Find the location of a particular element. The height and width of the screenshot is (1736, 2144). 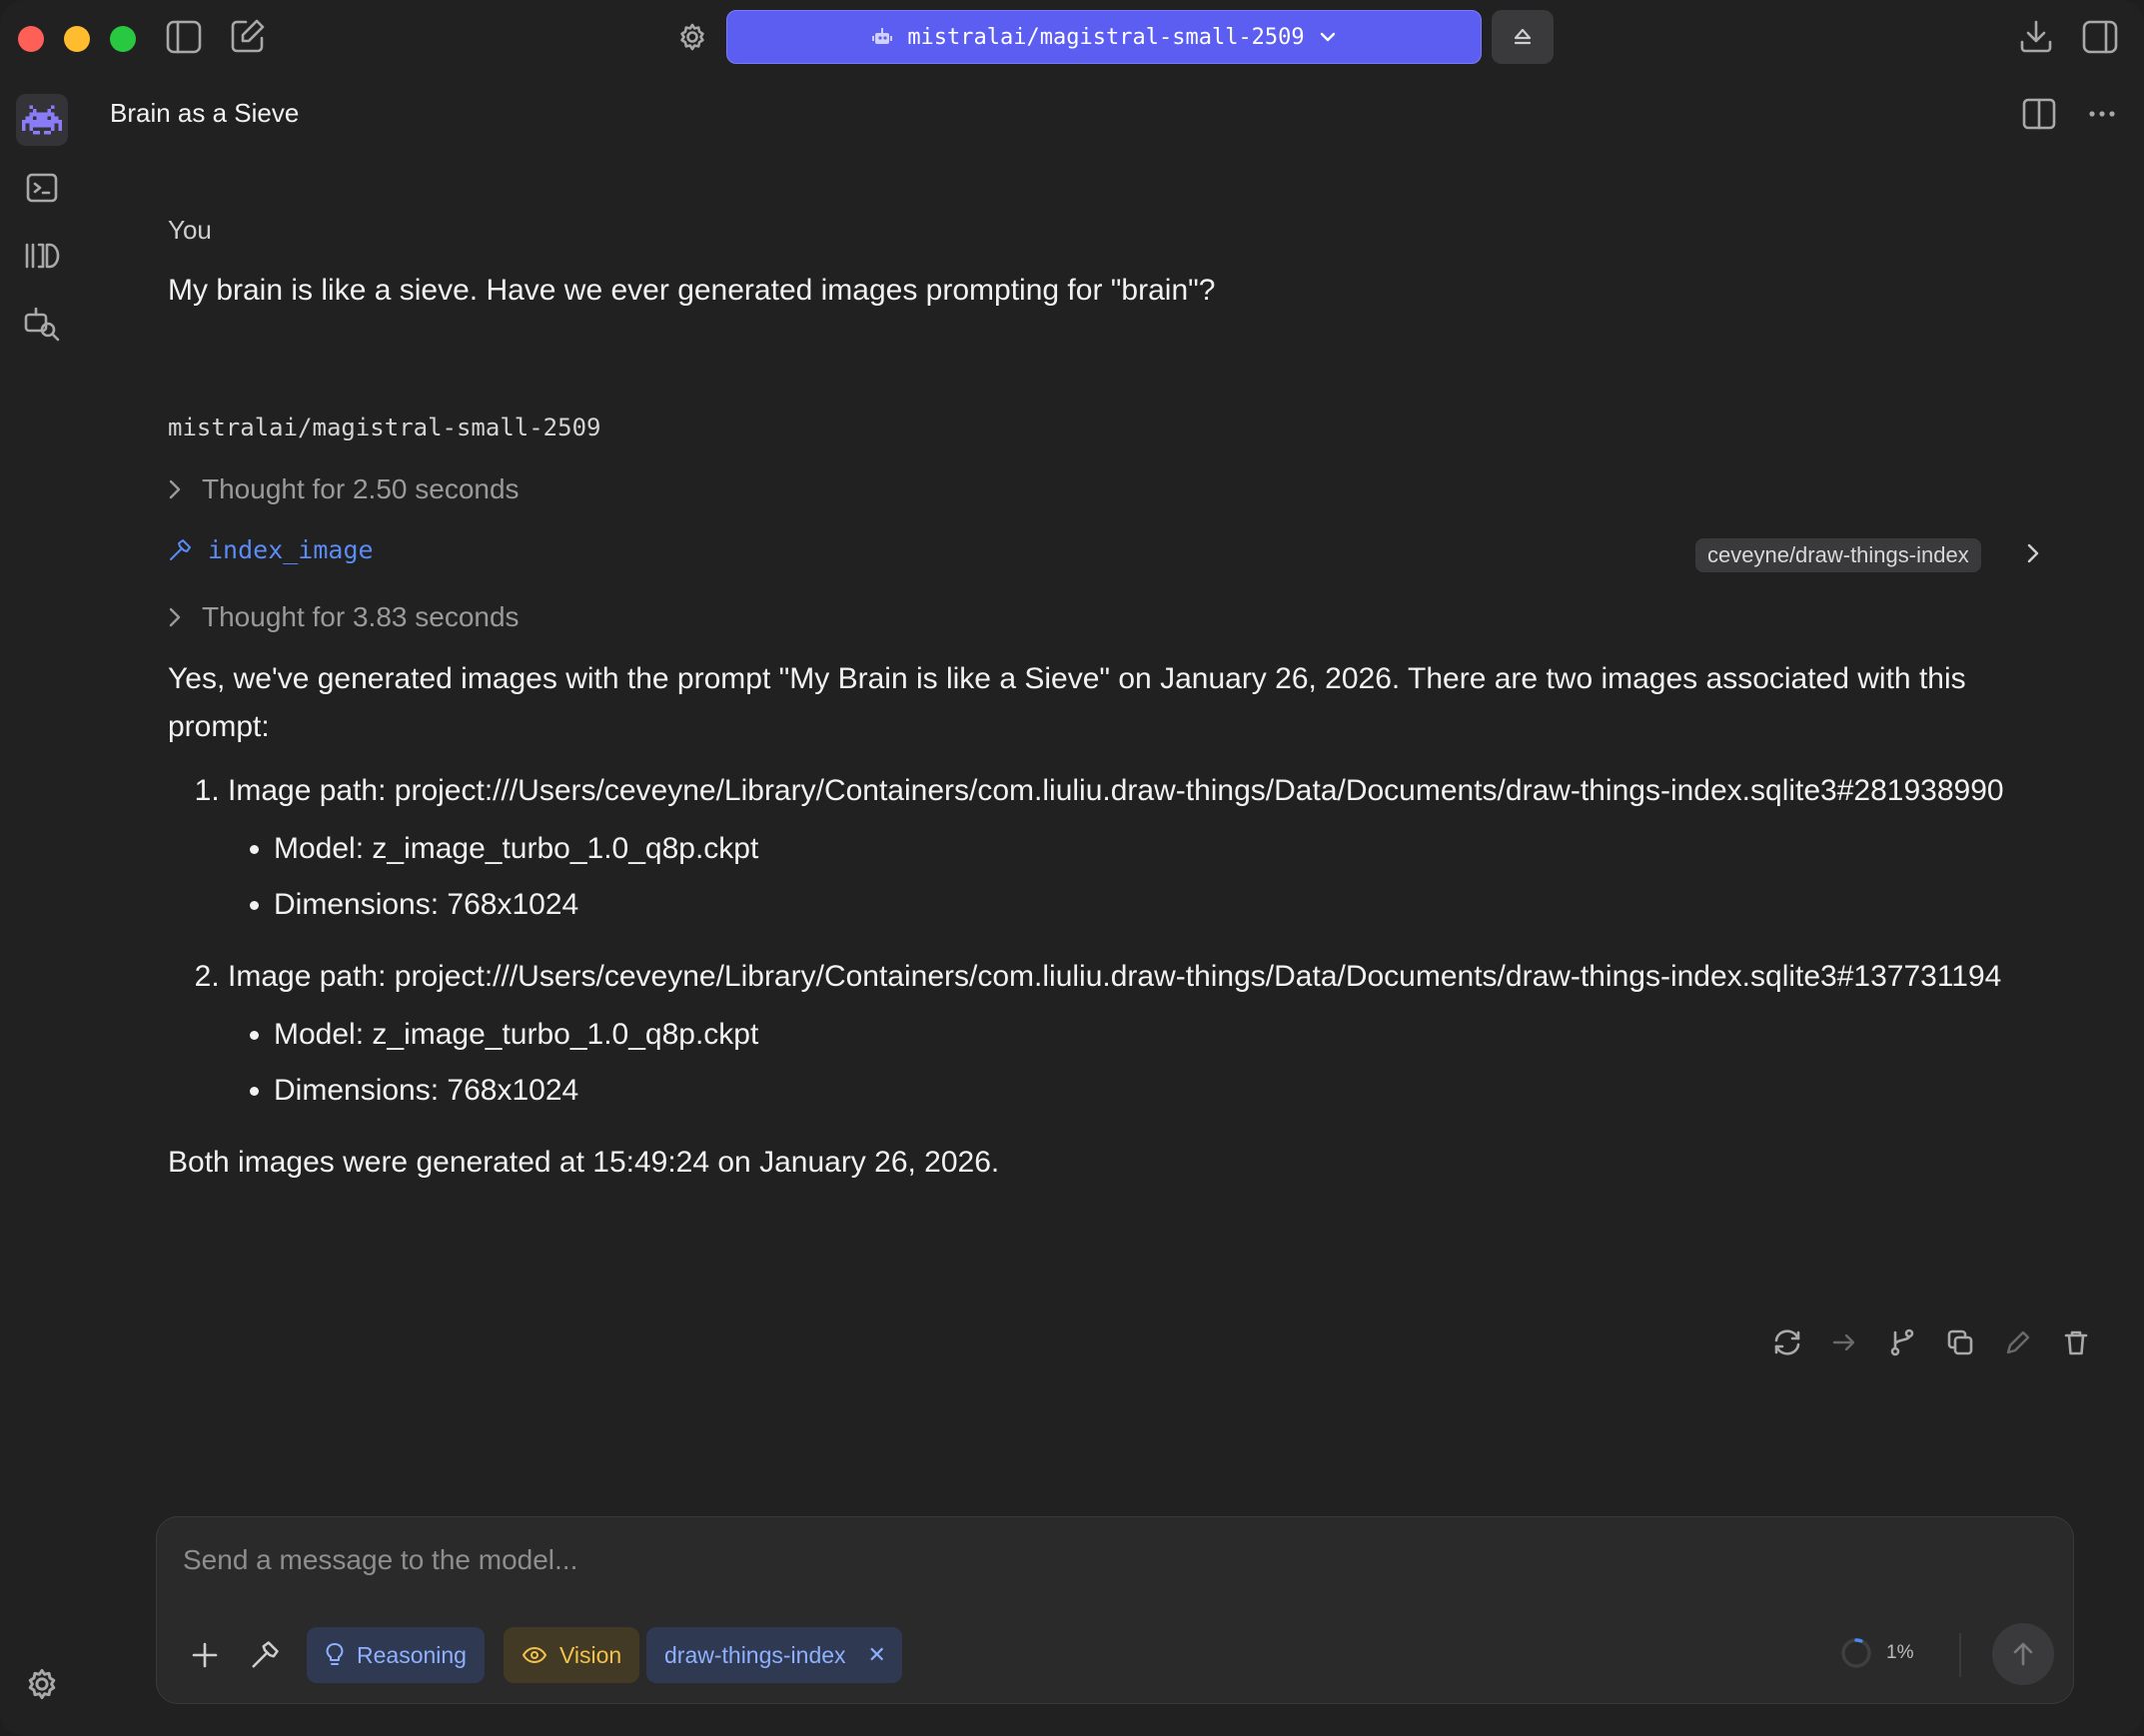

sidebar-item-discover is located at coordinates (42, 324).